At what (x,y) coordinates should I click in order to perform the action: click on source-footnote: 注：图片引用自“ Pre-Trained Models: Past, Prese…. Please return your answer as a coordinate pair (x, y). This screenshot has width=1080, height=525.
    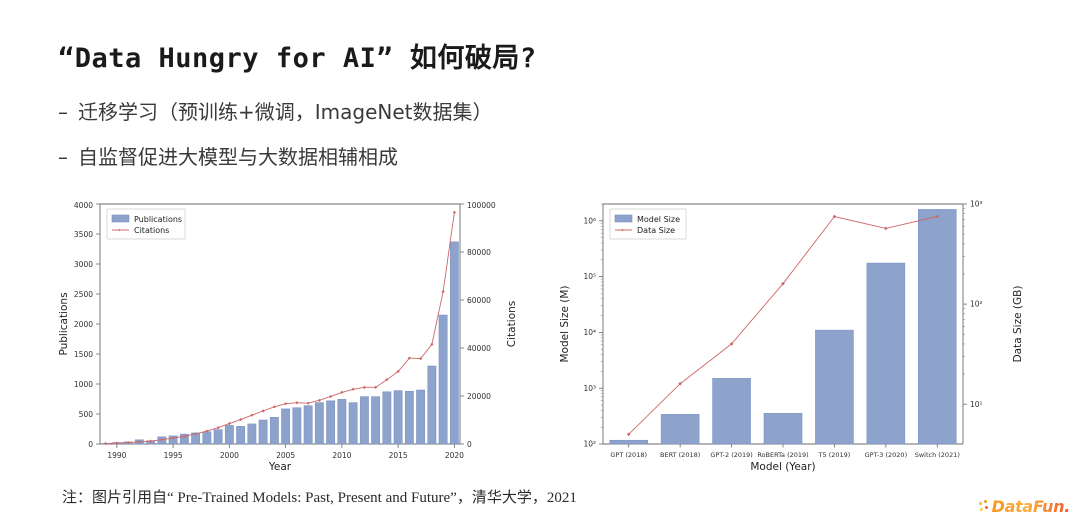
    Looking at the image, I should click on (319, 498).